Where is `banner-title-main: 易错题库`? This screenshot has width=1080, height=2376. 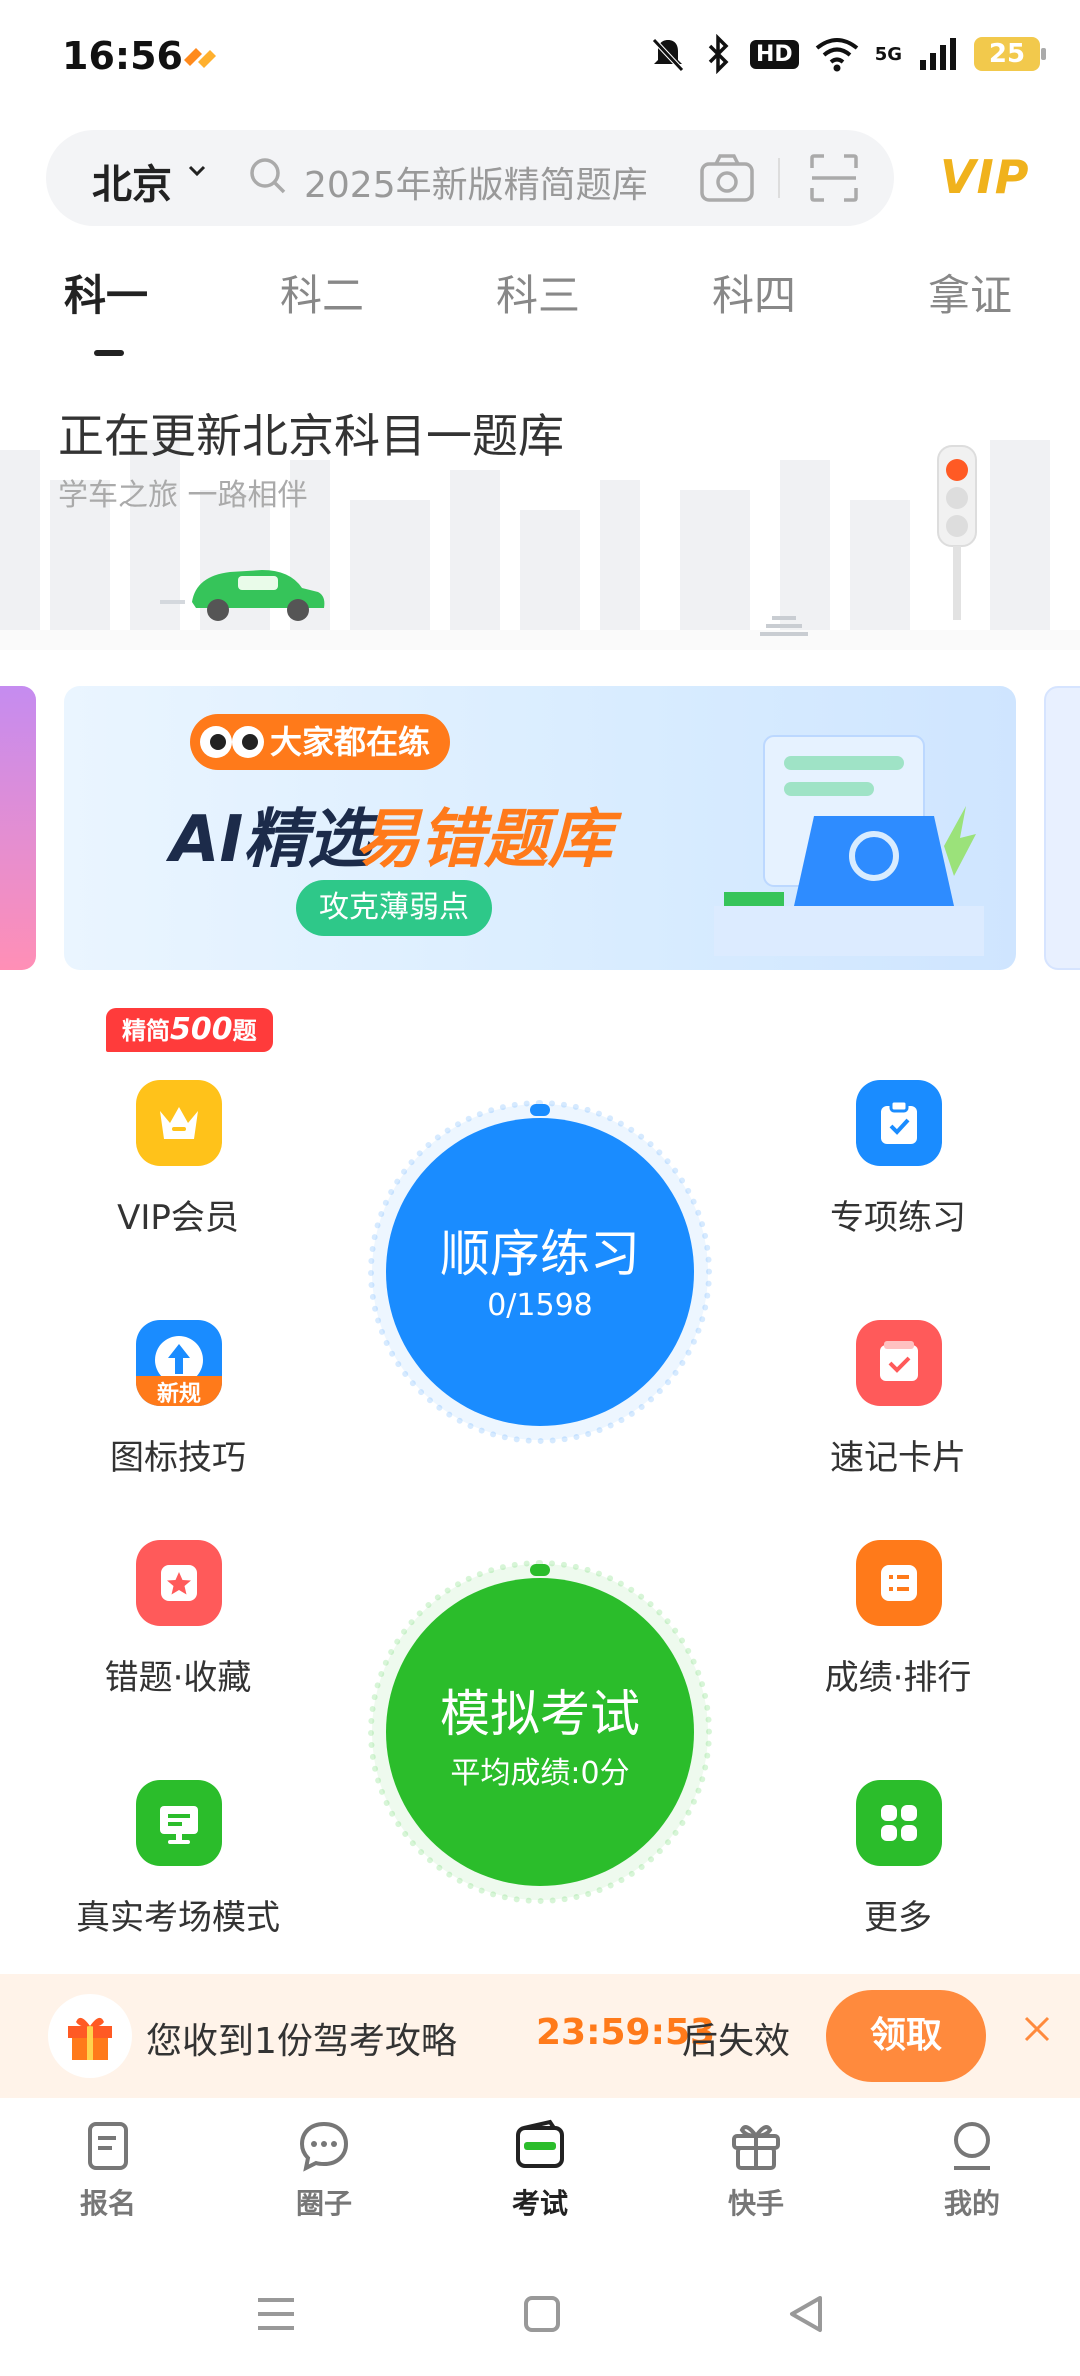 banner-title-main: 易错题库 is located at coordinates (484, 840).